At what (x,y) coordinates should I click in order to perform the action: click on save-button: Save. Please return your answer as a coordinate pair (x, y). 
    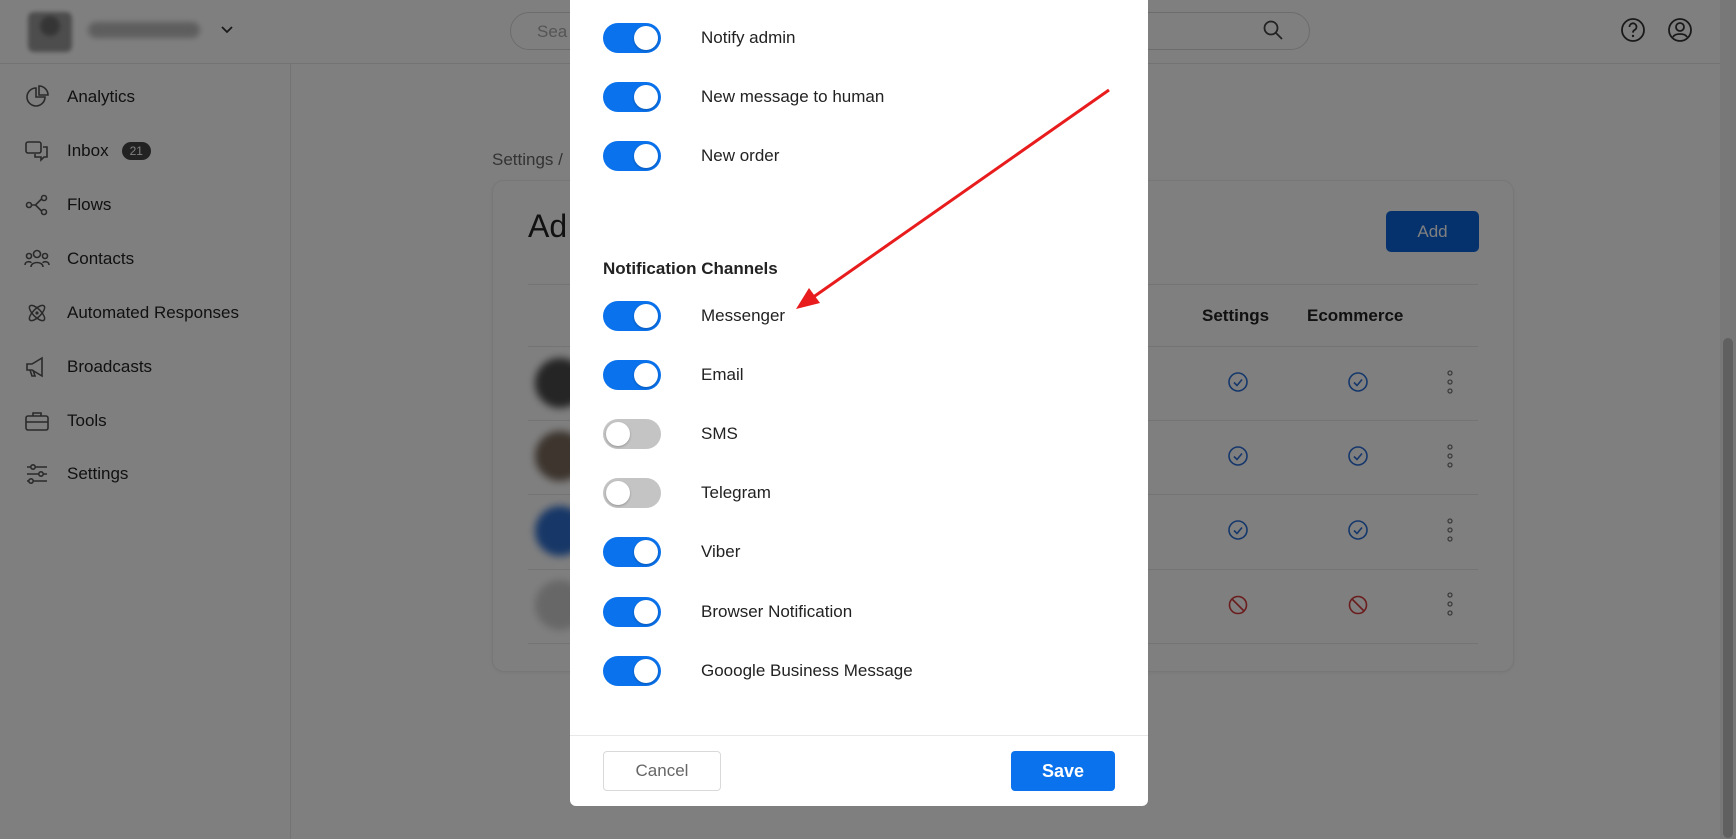
    Looking at the image, I should click on (1063, 771).